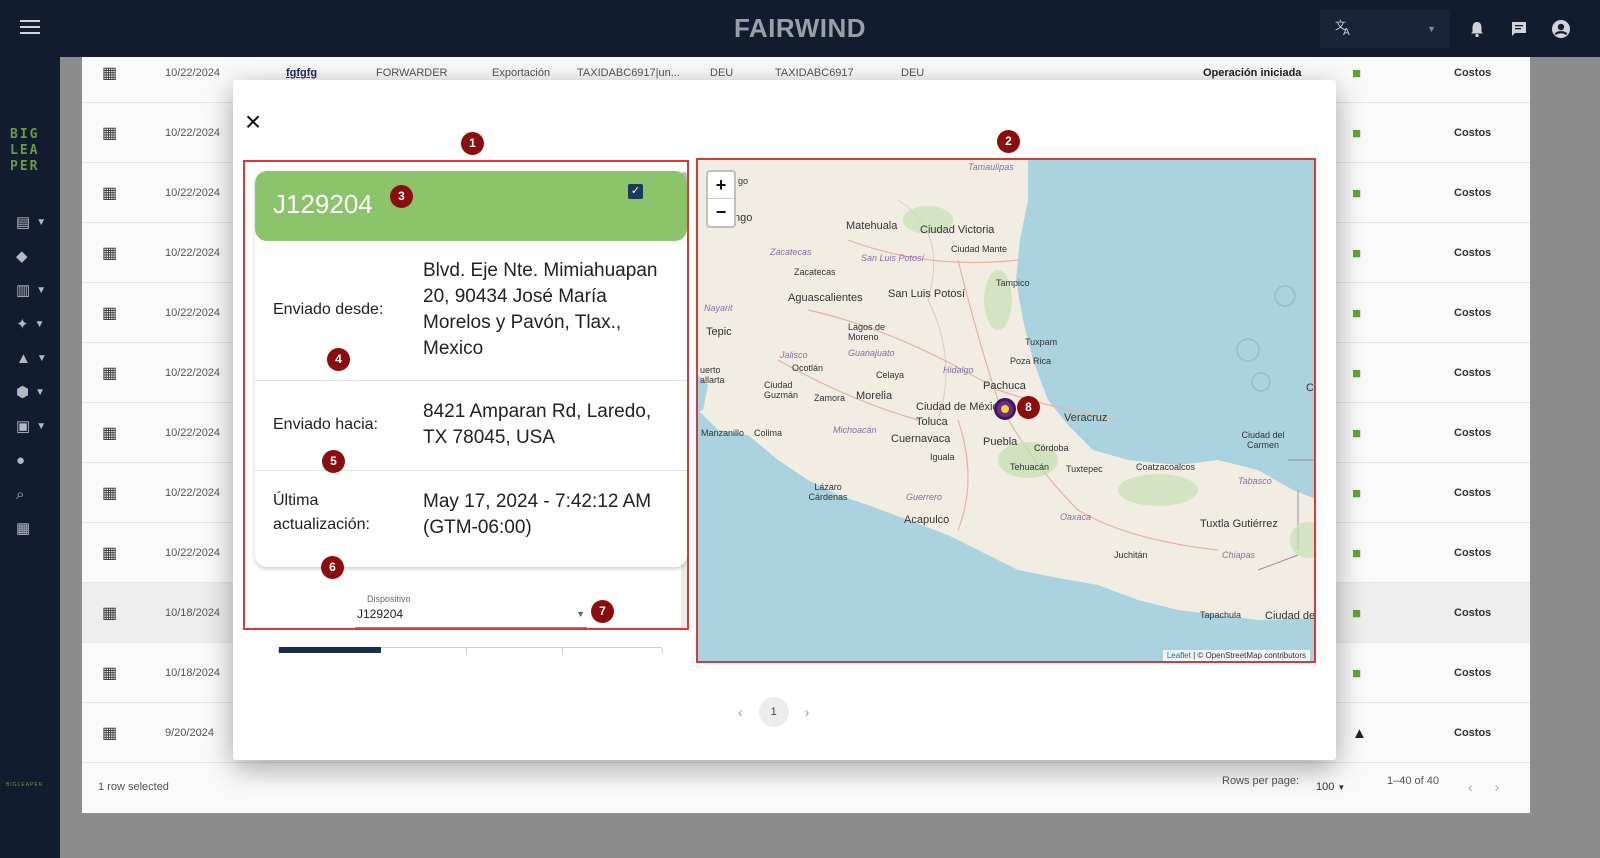 The height and width of the screenshot is (858, 1600). I want to click on map-label: Acapulco, so click(927, 520).